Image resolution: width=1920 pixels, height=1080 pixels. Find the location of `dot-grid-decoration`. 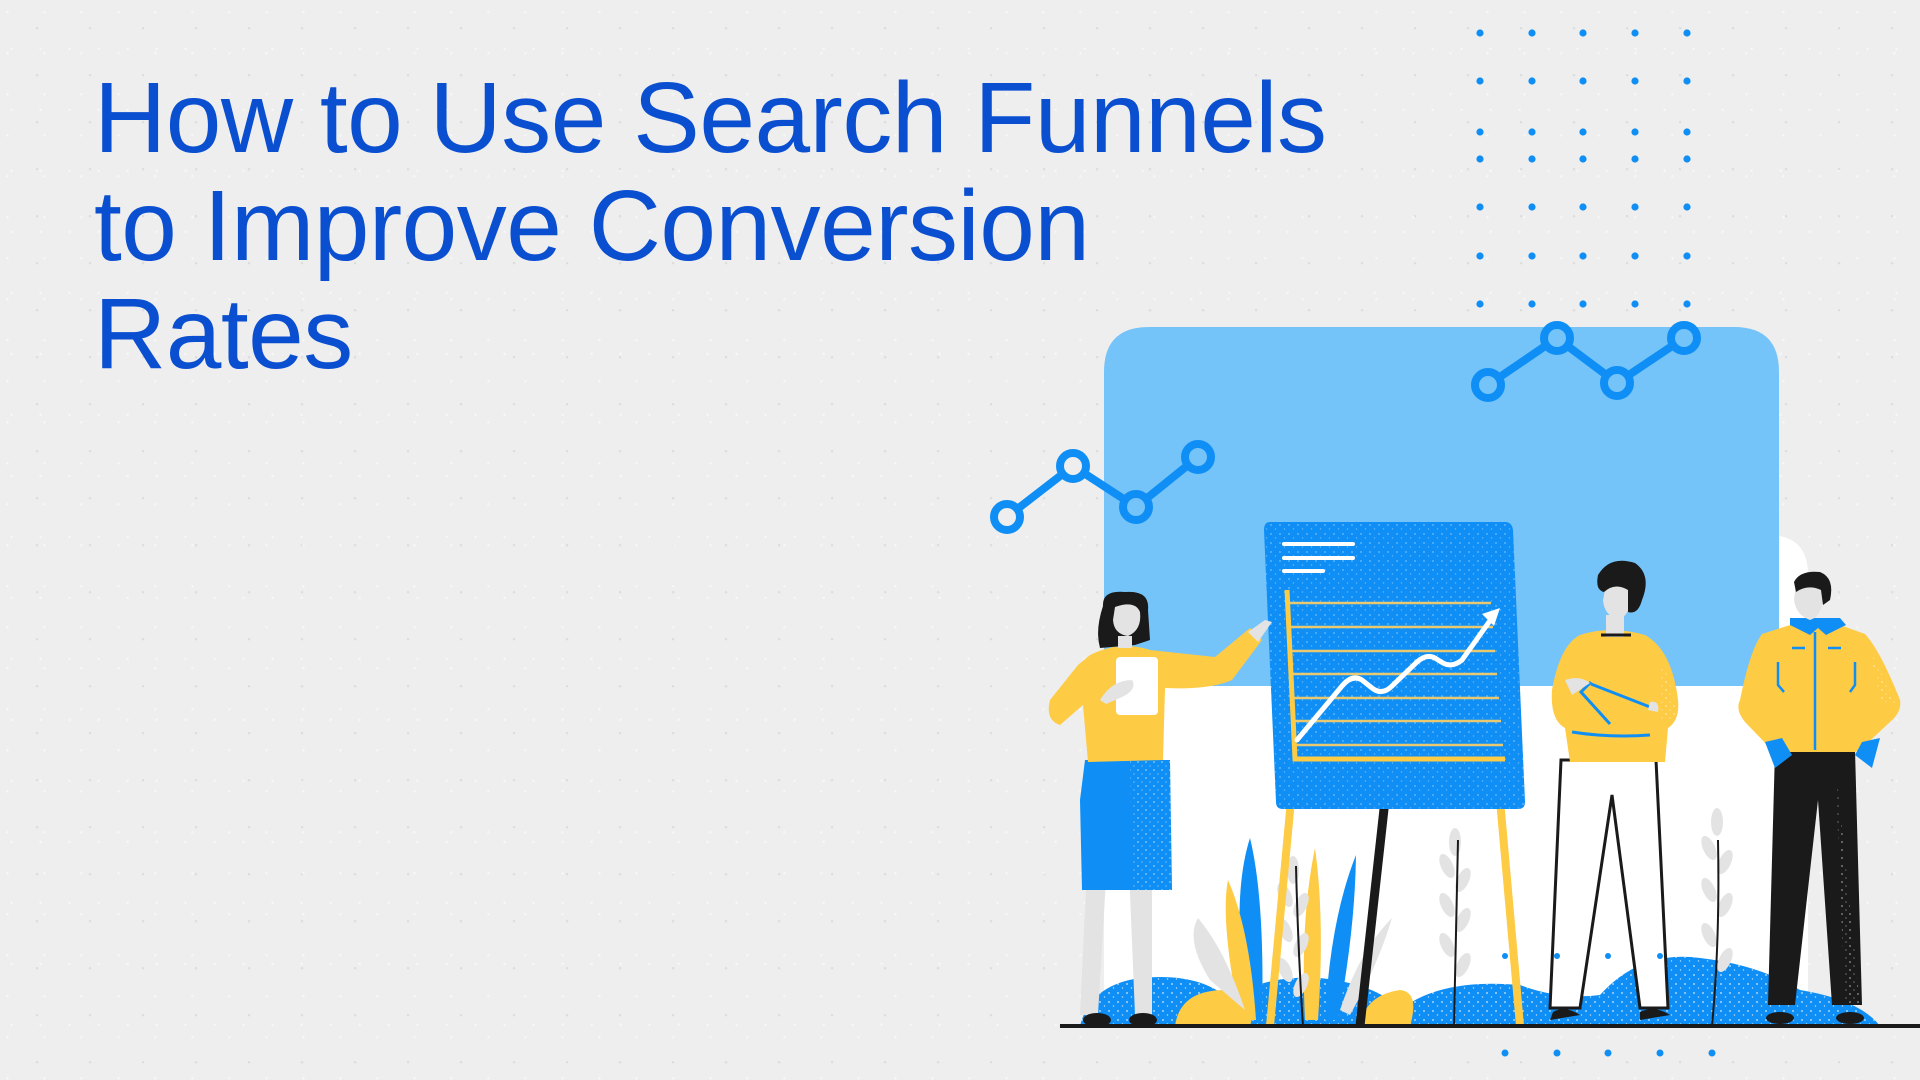

dot-grid-decoration is located at coordinates (1583, 168).